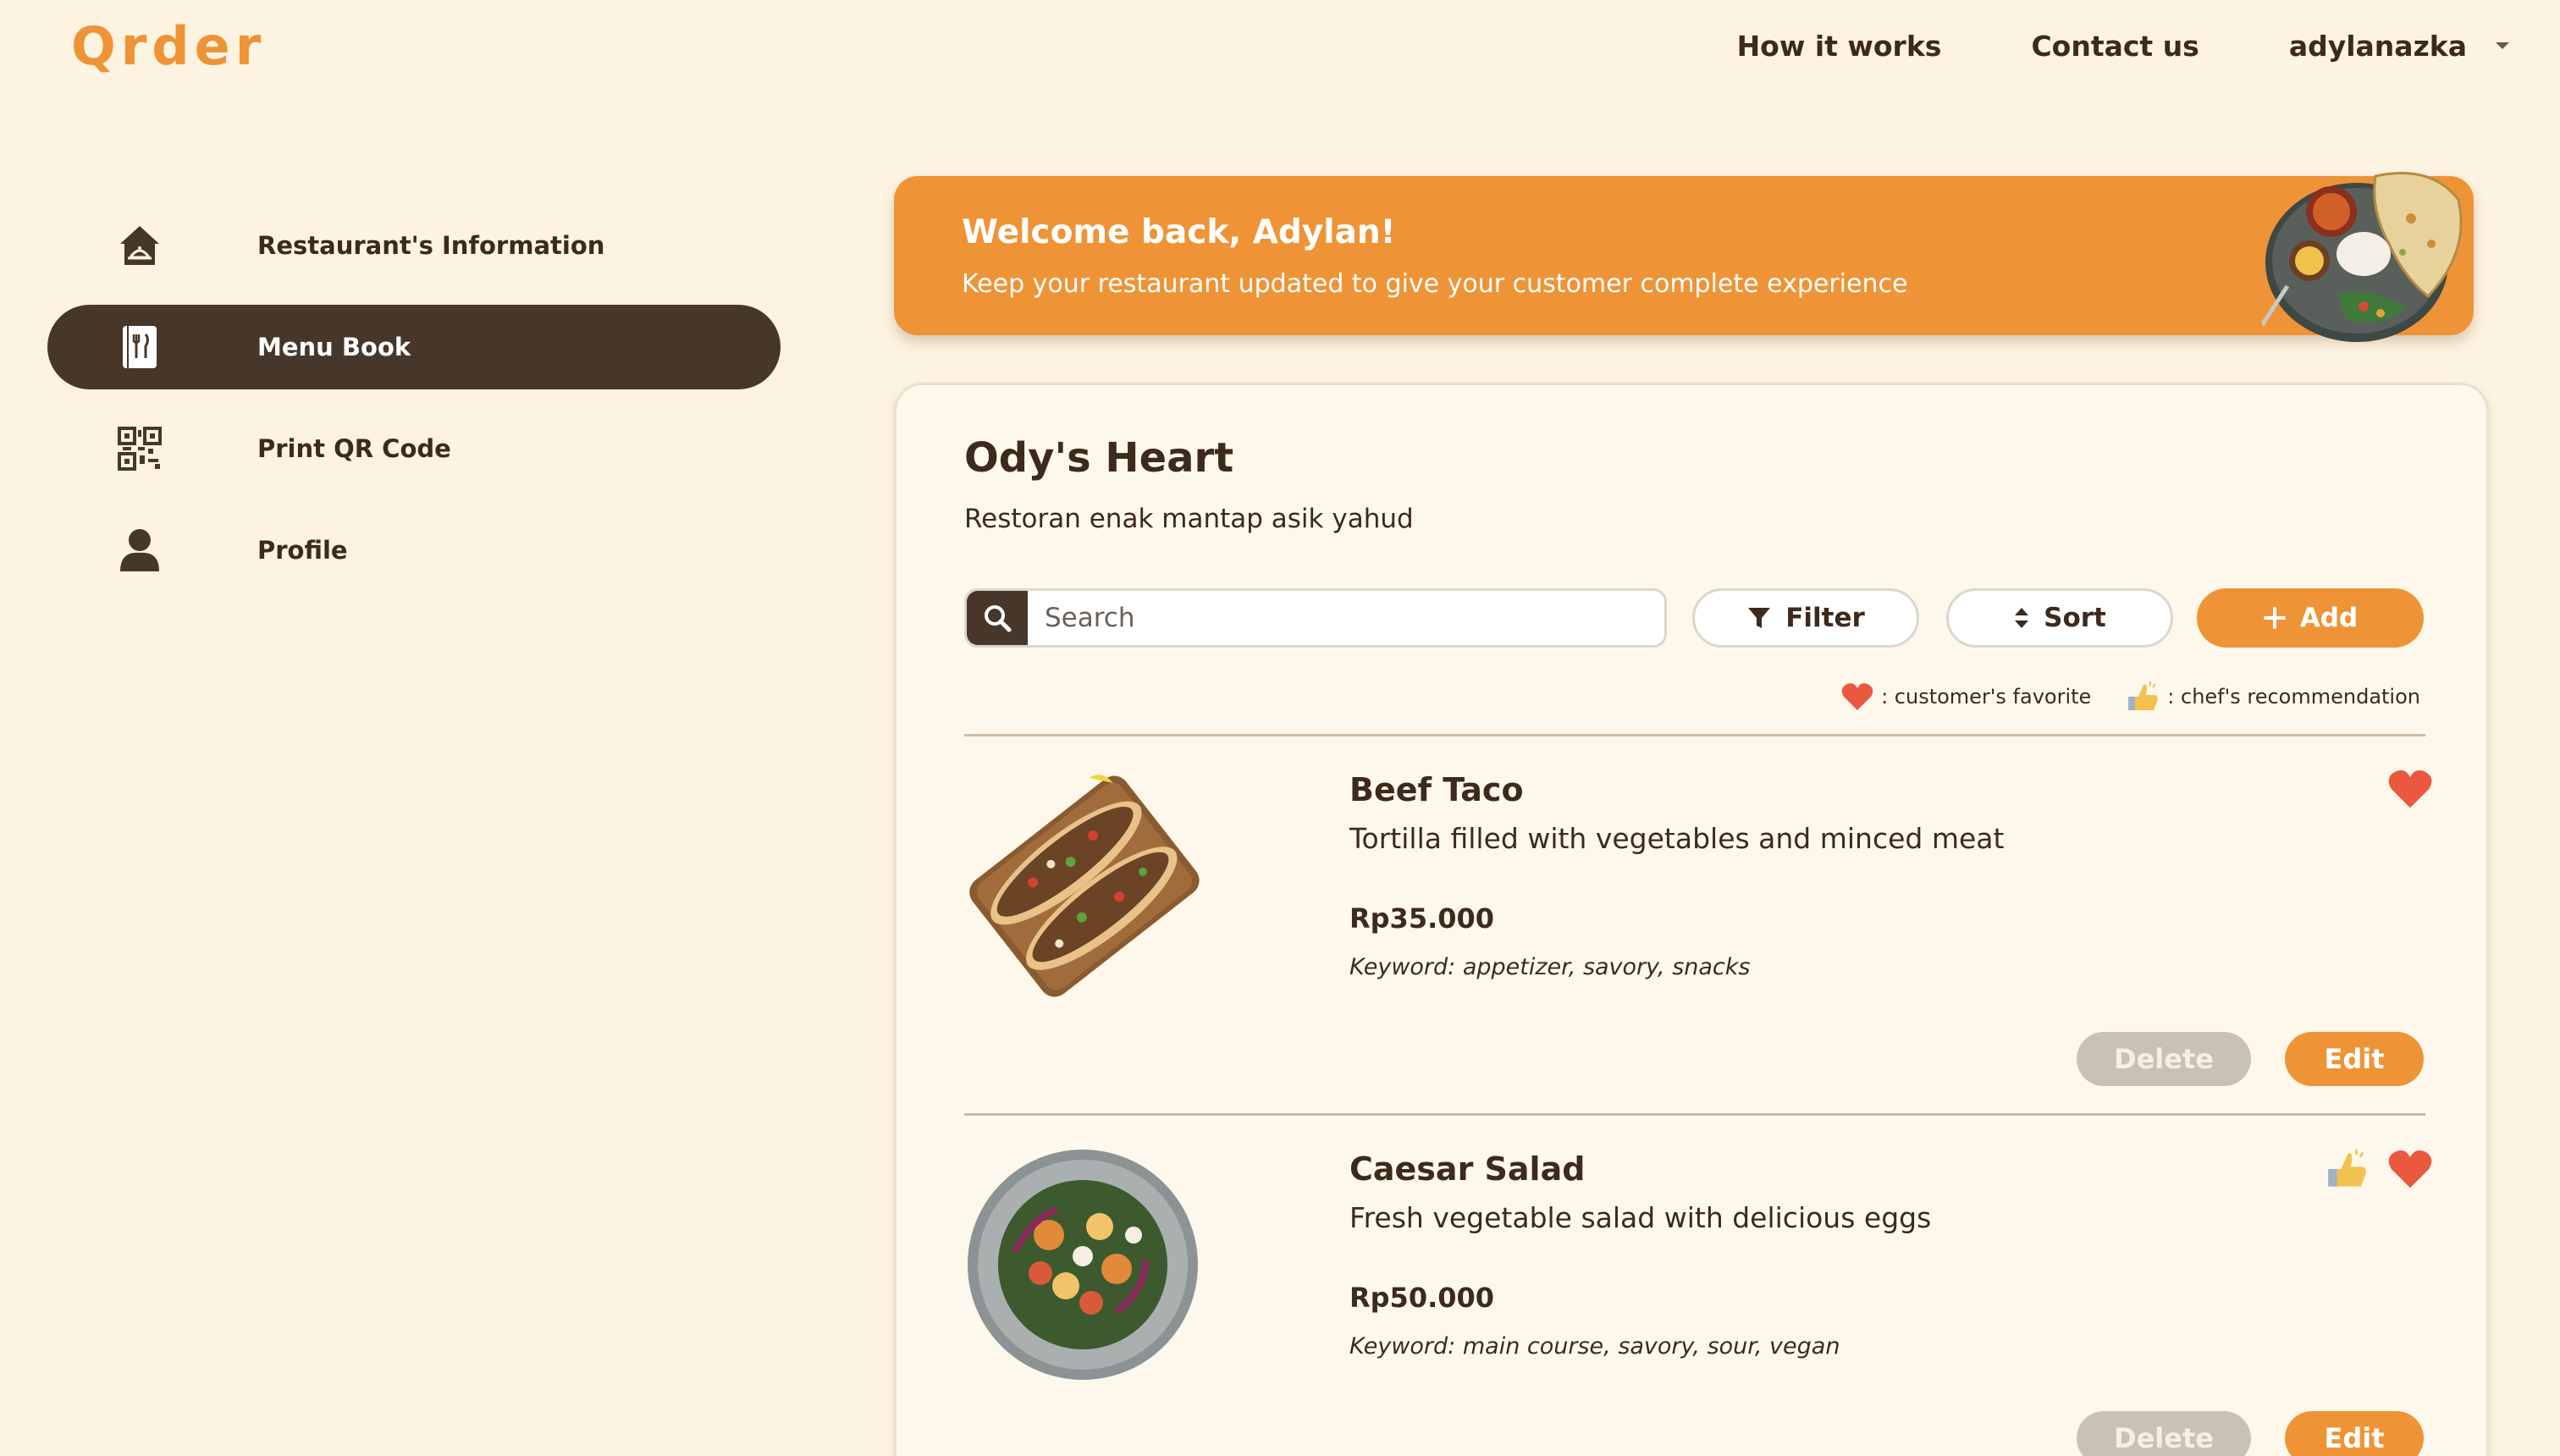  Describe the element at coordinates (1179, 232) in the screenshot. I see `banner-title: Welcome back, Adylan!` at that location.